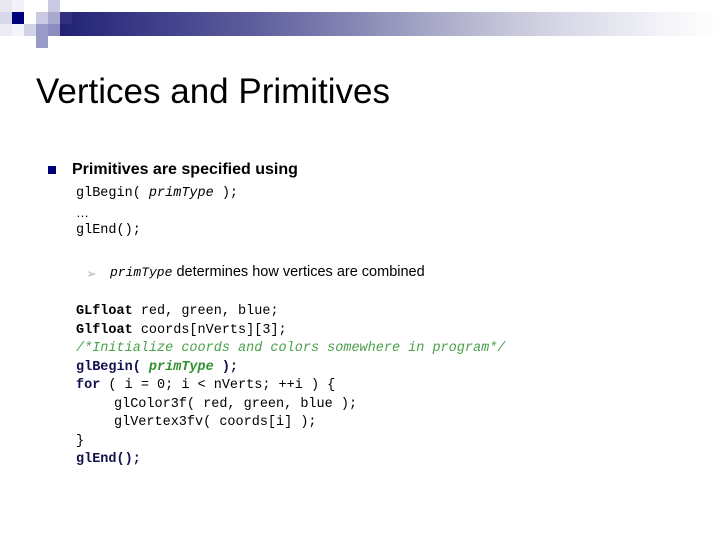 This screenshot has height=540, width=720. Describe the element at coordinates (384, 24) in the screenshot. I see `gradient-bar` at that location.